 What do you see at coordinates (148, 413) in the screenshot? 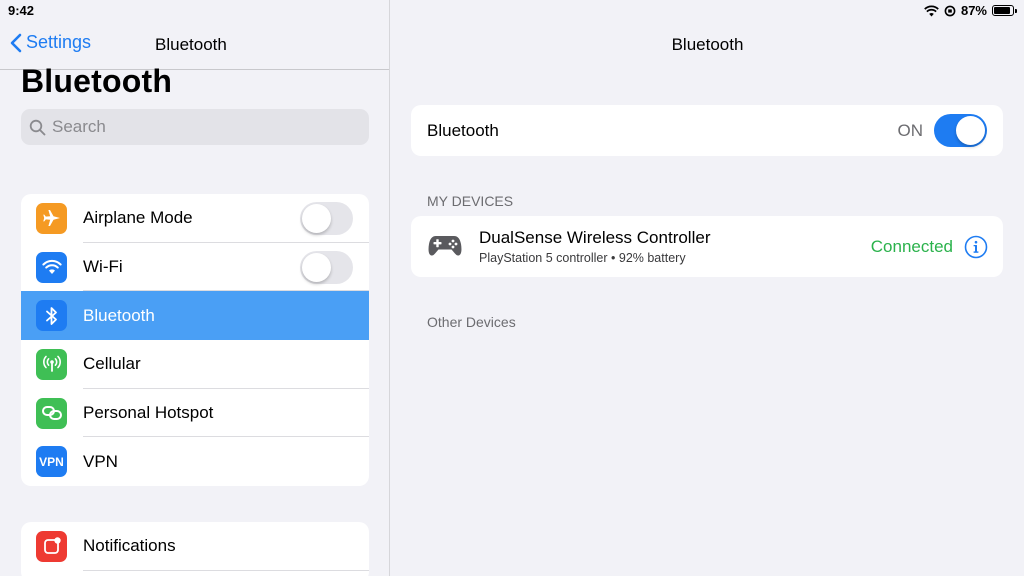
I see `sidebar-item-label: Personal Hotspot` at bounding box center [148, 413].